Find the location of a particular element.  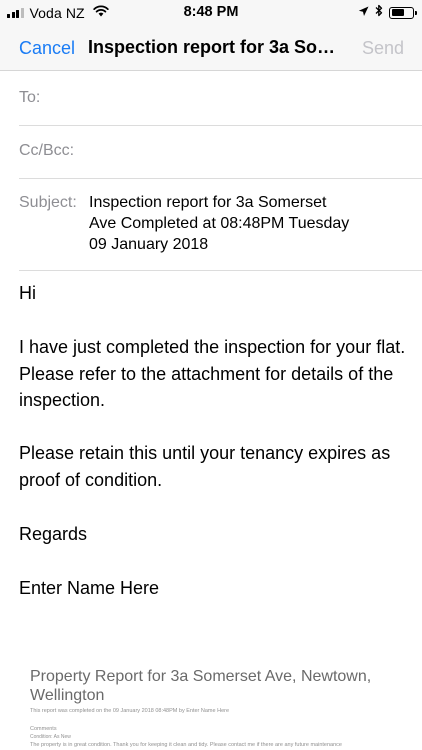

subject-line: 09 January 2018 is located at coordinates (149, 244).